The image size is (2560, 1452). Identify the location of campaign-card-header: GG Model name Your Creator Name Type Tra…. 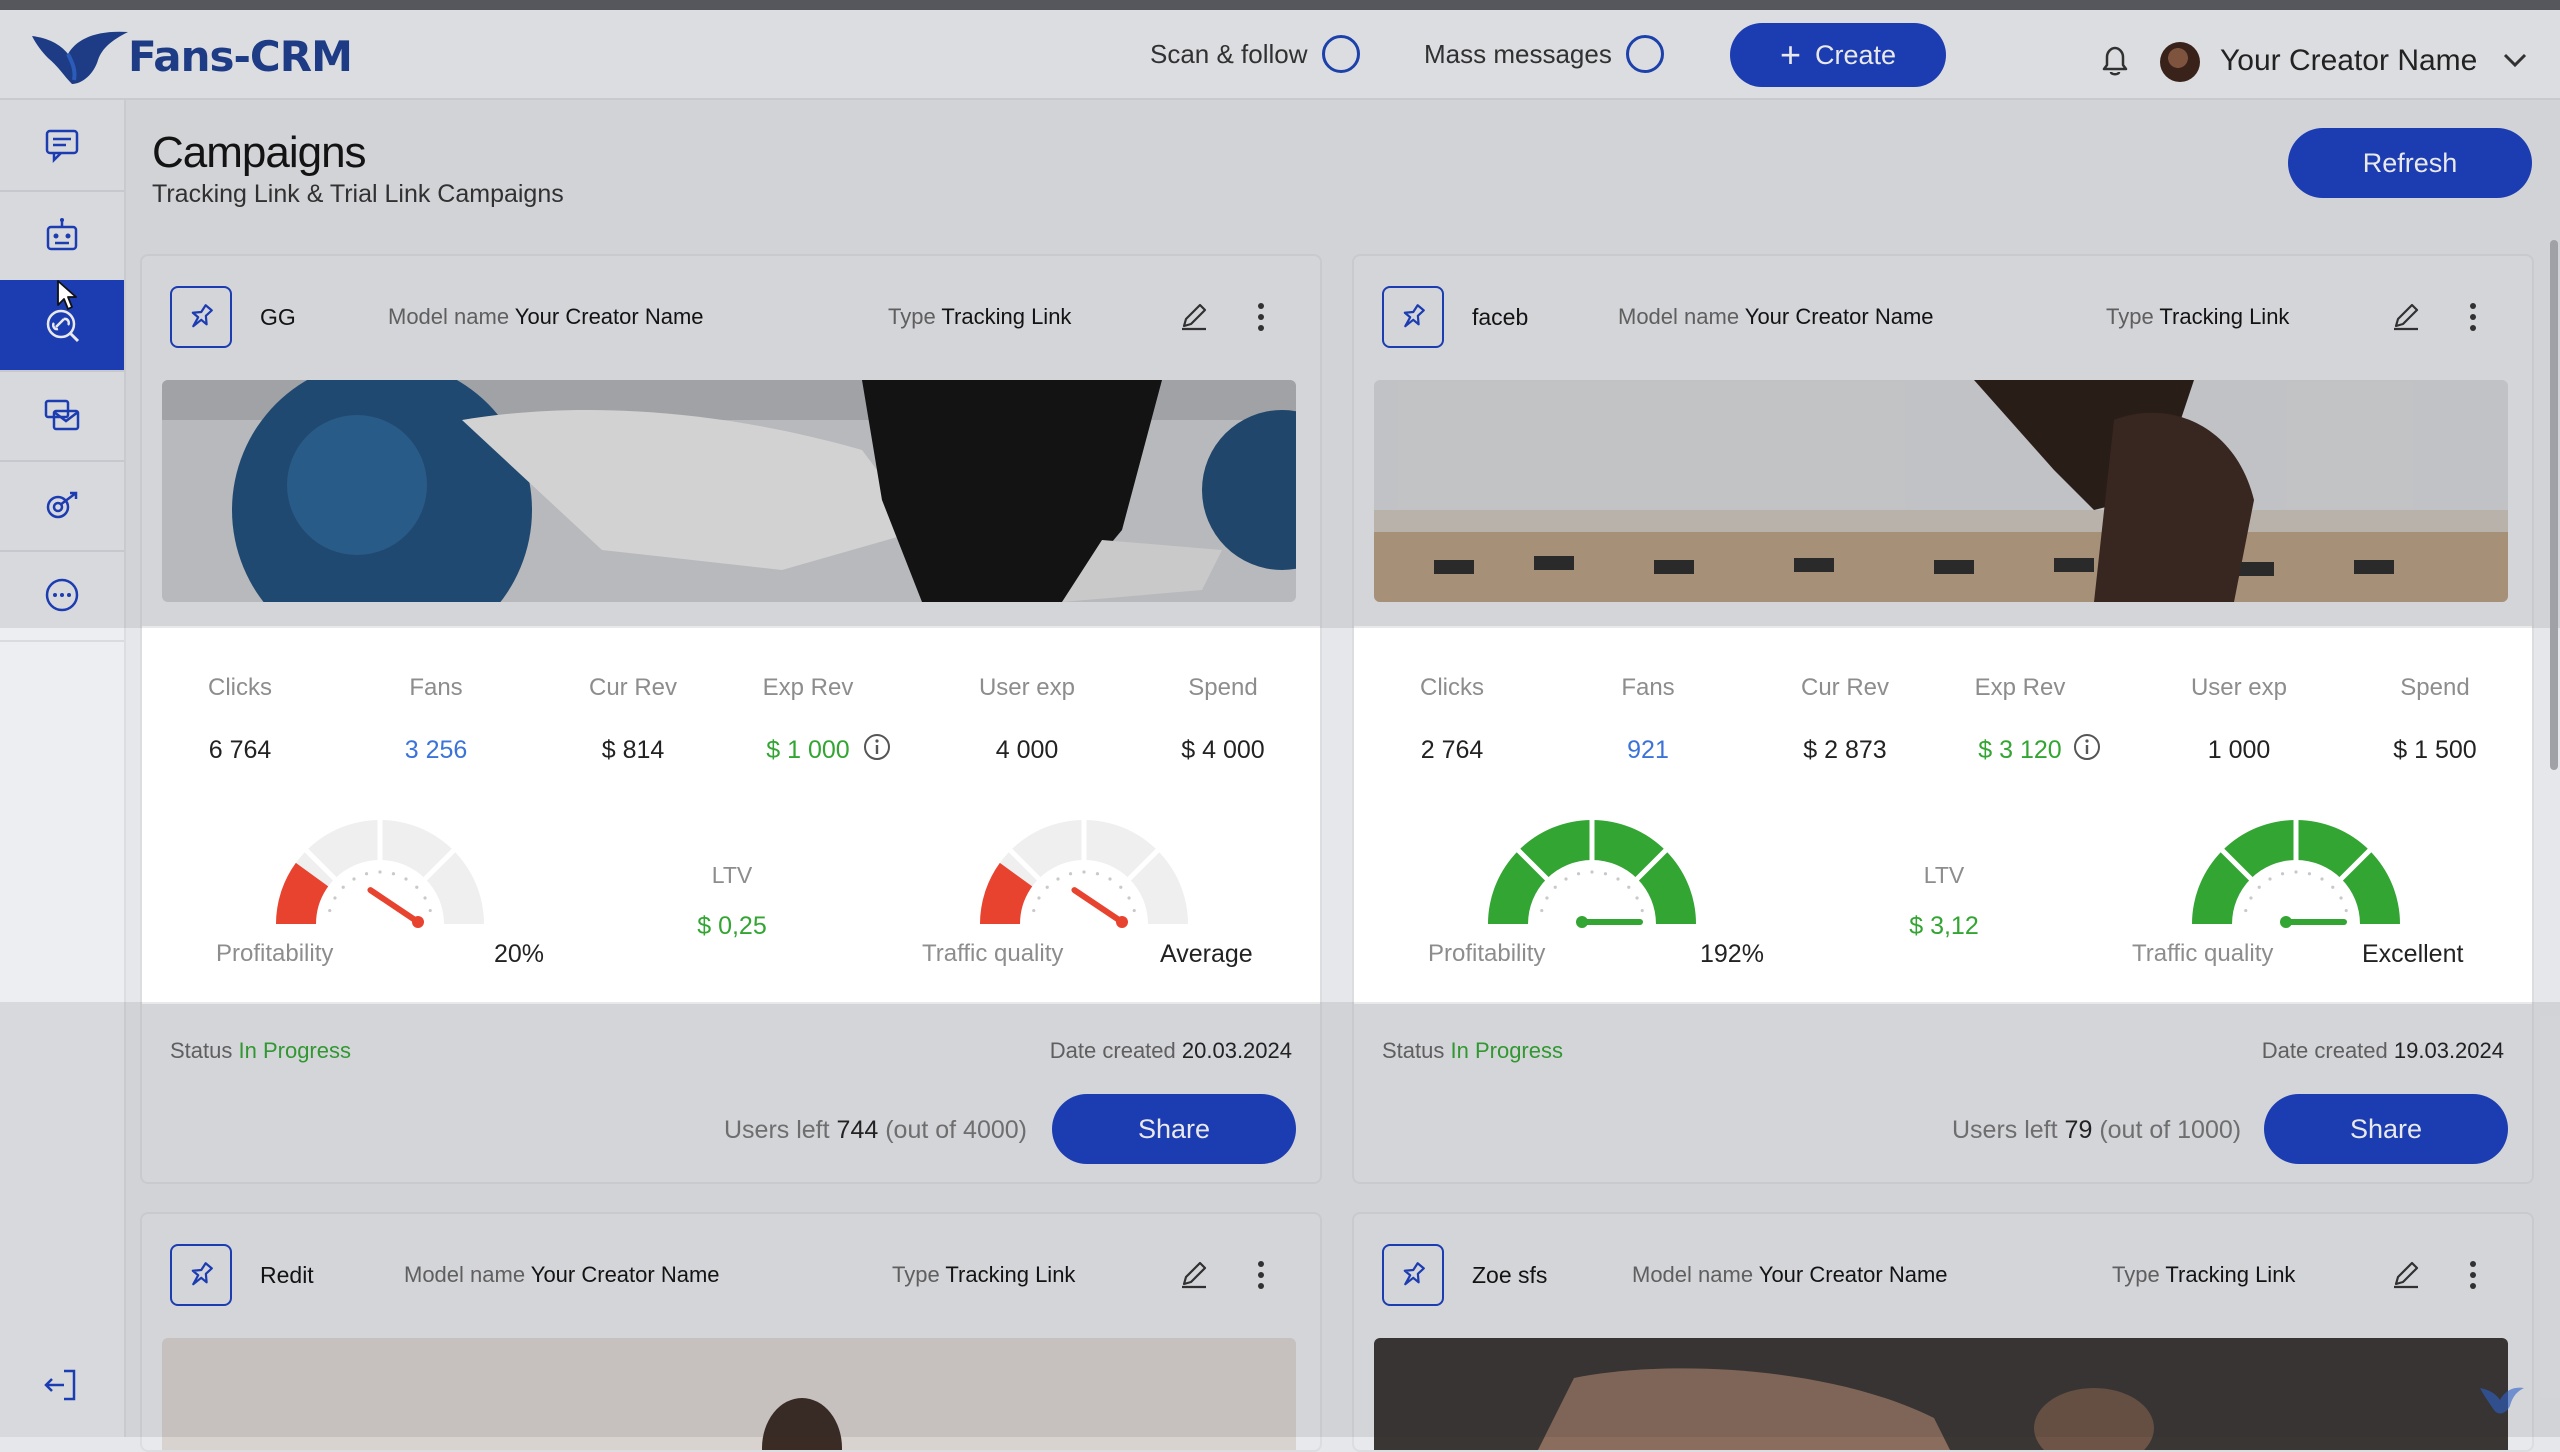
(731, 318).